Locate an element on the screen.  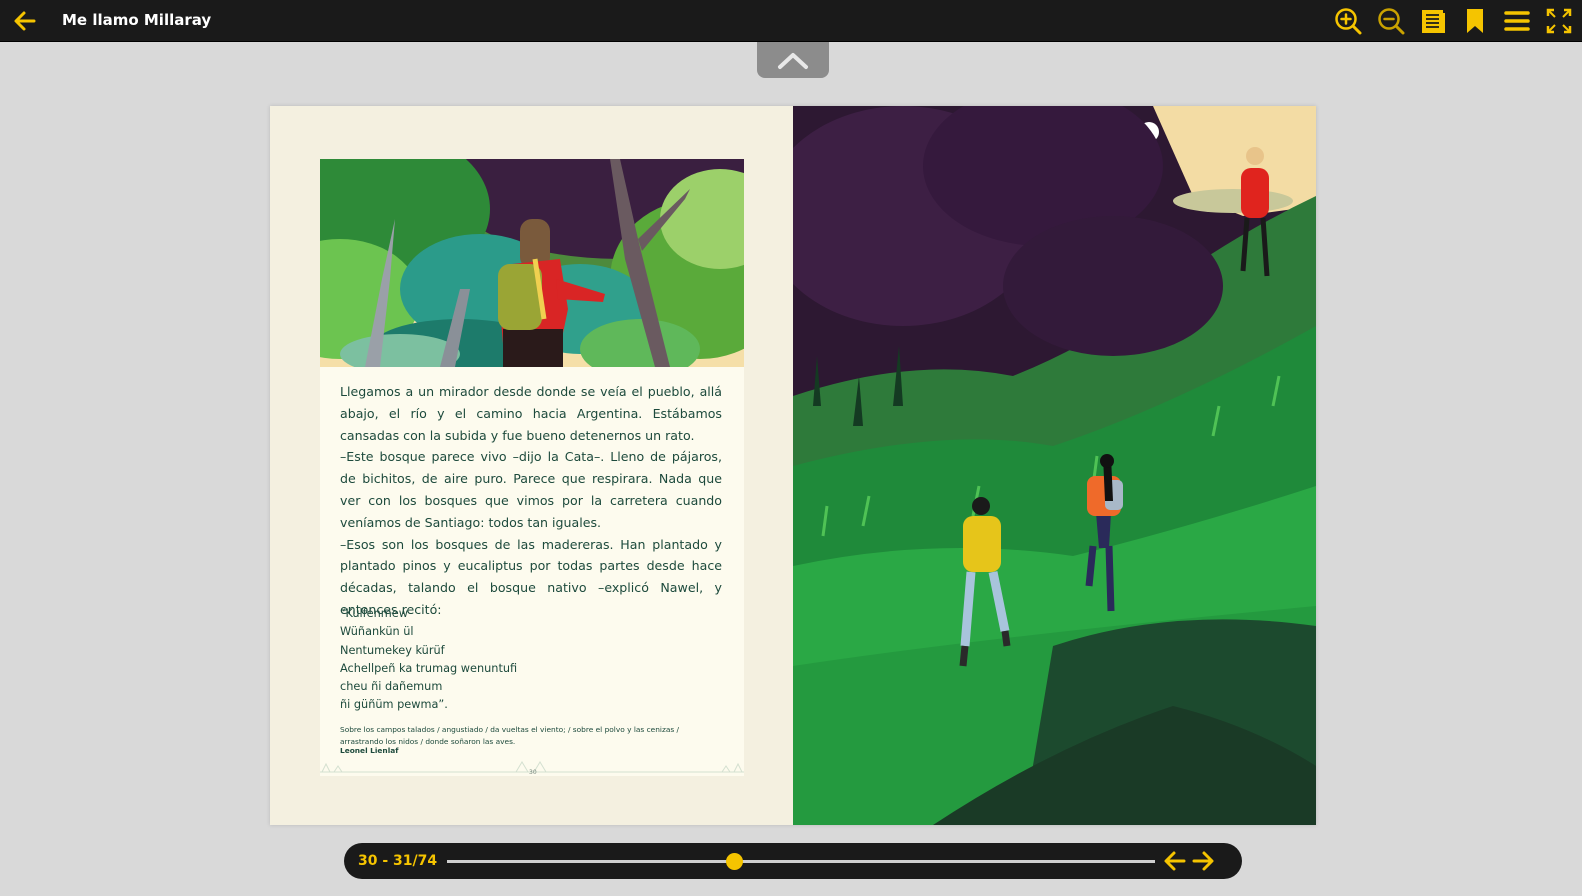
page-indicator: 30 - 31/74 is located at coordinates (398, 861).